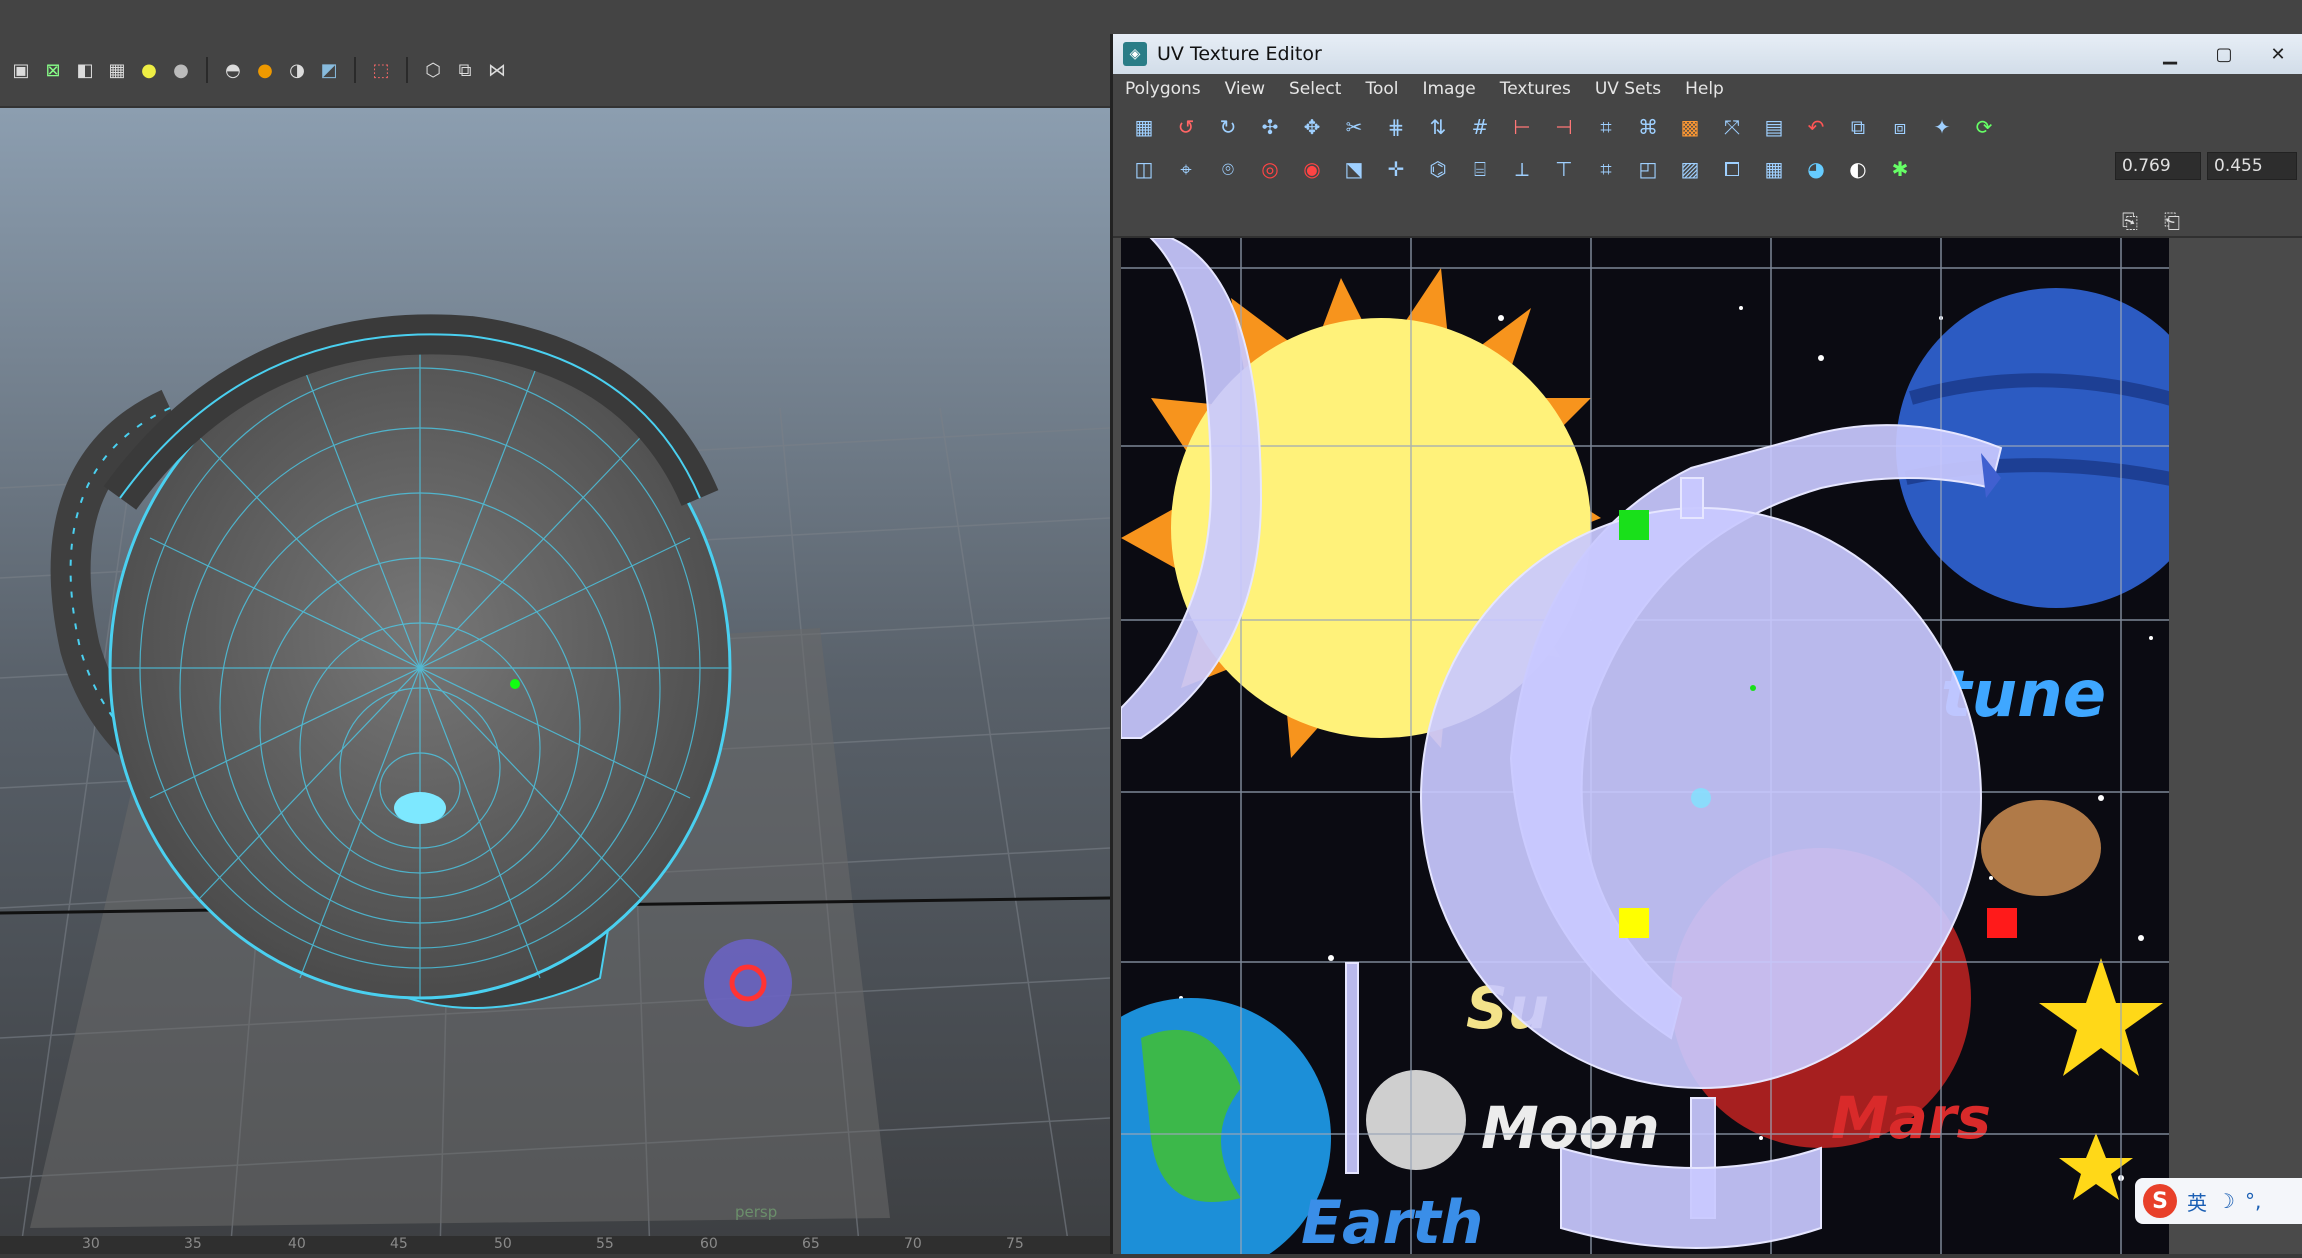 This screenshot has width=2302, height=1258. What do you see at coordinates (1942, 127) in the screenshot?
I see `uv-texture-filter-icon: ✦` at bounding box center [1942, 127].